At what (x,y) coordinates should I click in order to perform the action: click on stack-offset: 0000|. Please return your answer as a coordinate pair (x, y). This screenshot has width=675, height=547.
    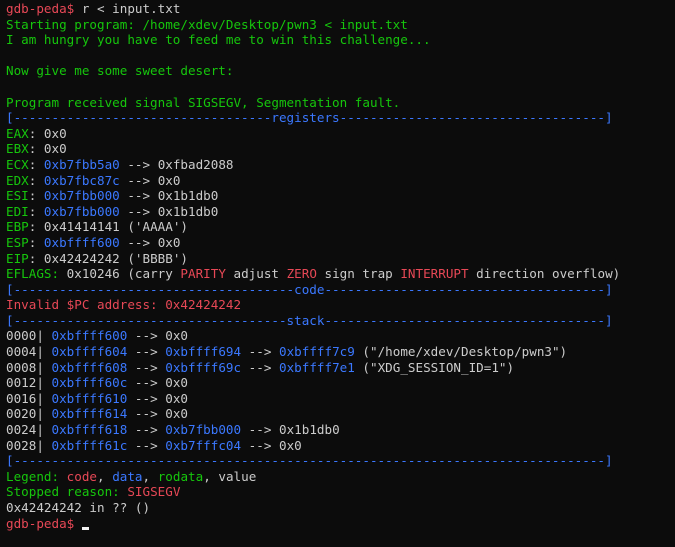
    Looking at the image, I should click on (25, 336).